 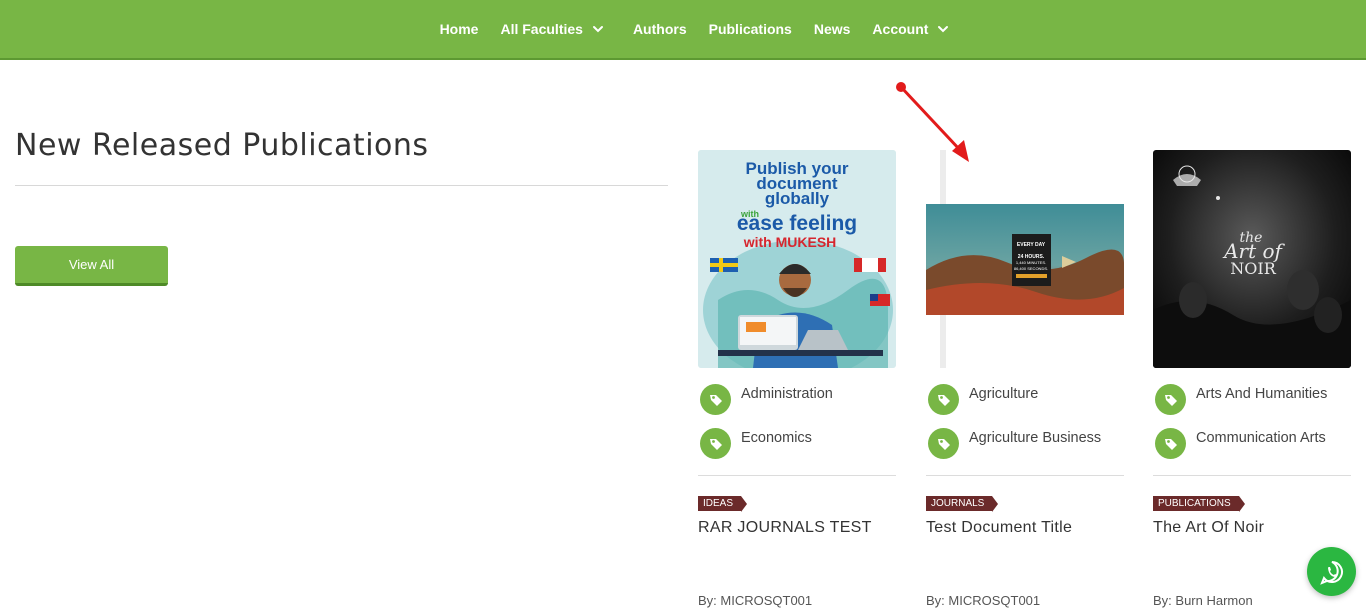 What do you see at coordinates (222, 145) in the screenshot?
I see `section-heading: New Released Publications` at bounding box center [222, 145].